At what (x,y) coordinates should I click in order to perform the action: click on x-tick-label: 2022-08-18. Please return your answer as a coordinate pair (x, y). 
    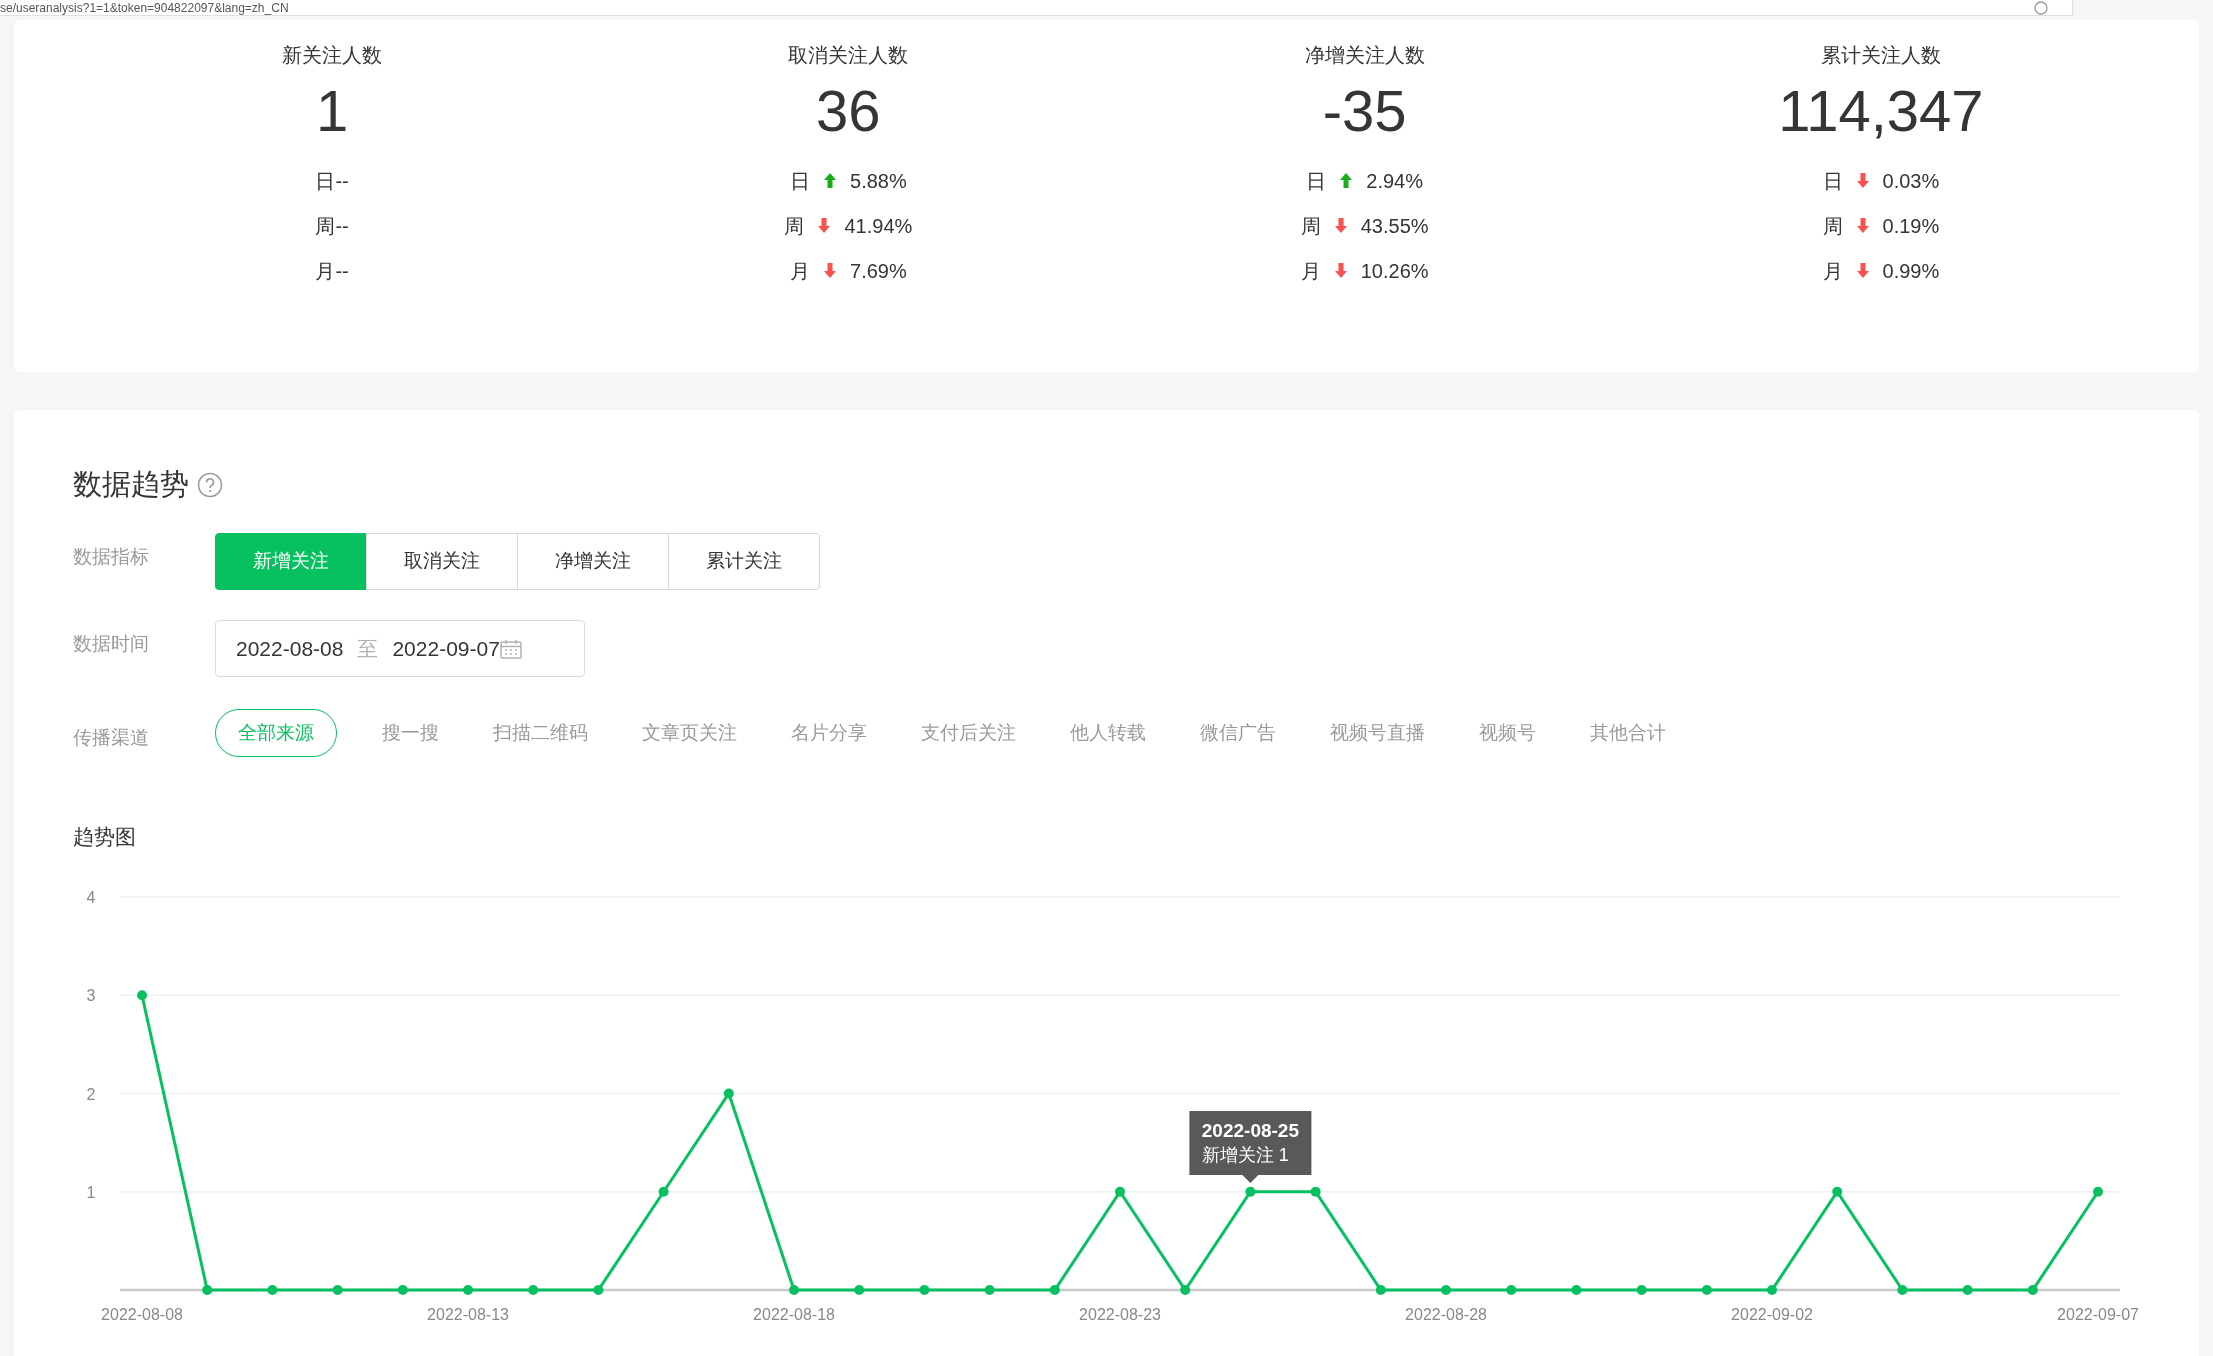
    Looking at the image, I should click on (794, 1314).